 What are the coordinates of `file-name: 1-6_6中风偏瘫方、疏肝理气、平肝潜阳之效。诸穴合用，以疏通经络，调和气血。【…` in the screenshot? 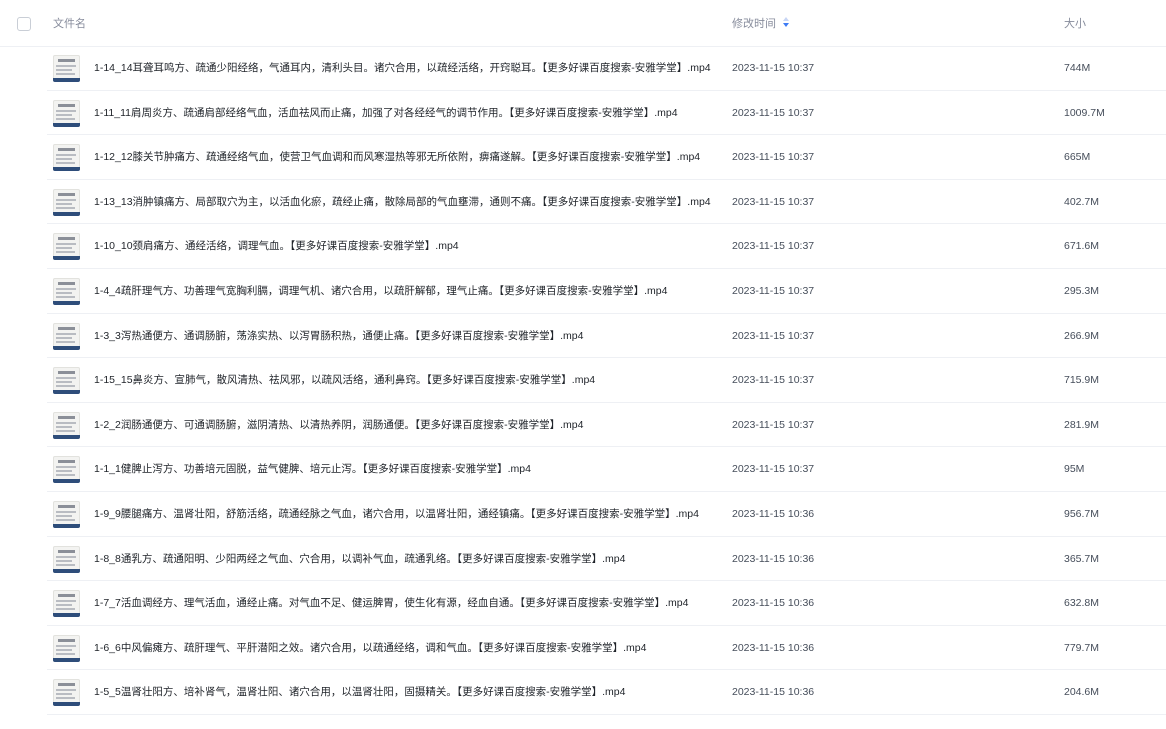 It's located at (404, 648).